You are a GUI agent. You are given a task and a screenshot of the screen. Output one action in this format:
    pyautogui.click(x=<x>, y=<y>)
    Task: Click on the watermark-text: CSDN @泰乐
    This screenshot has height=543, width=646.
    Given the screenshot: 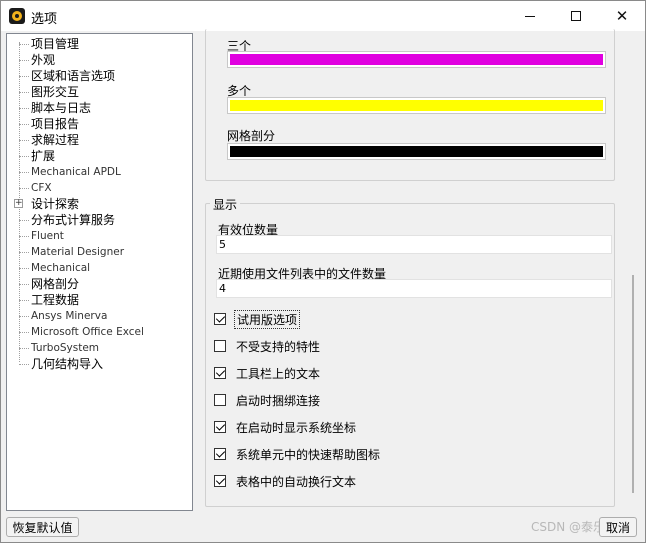 What is the action you would take?
    pyautogui.click(x=568, y=527)
    